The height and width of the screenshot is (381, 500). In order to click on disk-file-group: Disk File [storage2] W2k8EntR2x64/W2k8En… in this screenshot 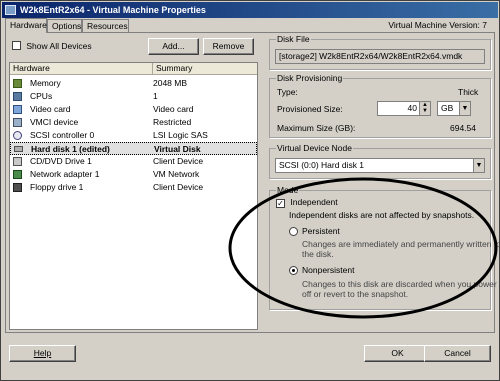, I will do `click(380, 52)`.